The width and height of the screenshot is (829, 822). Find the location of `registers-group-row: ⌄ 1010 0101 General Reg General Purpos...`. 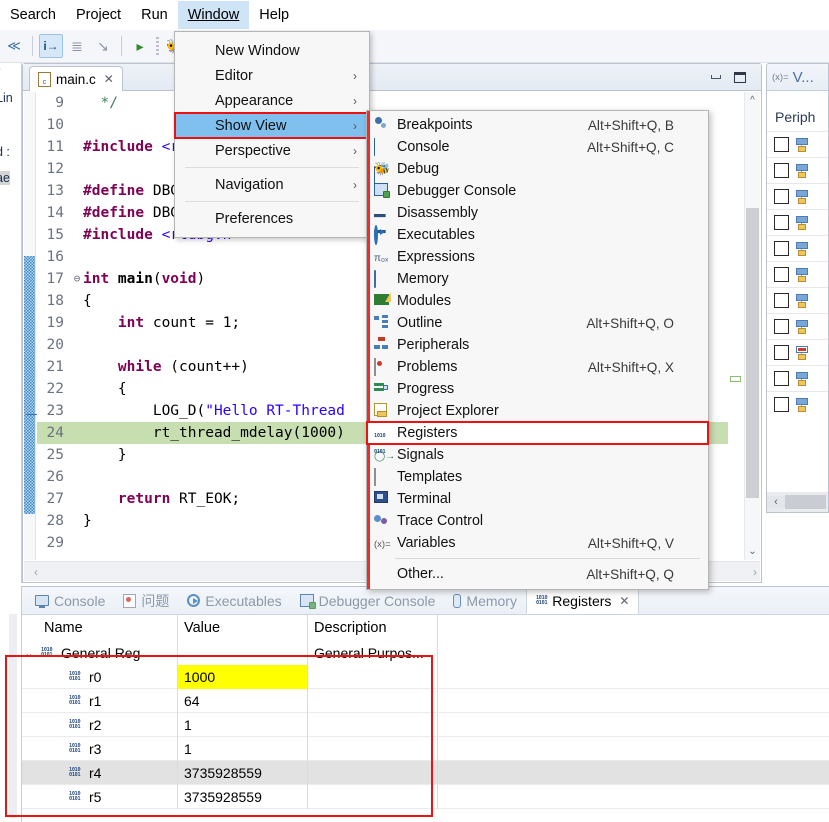

registers-group-row: ⌄ 1010 0101 General Reg General Purpos... is located at coordinates (425, 653).